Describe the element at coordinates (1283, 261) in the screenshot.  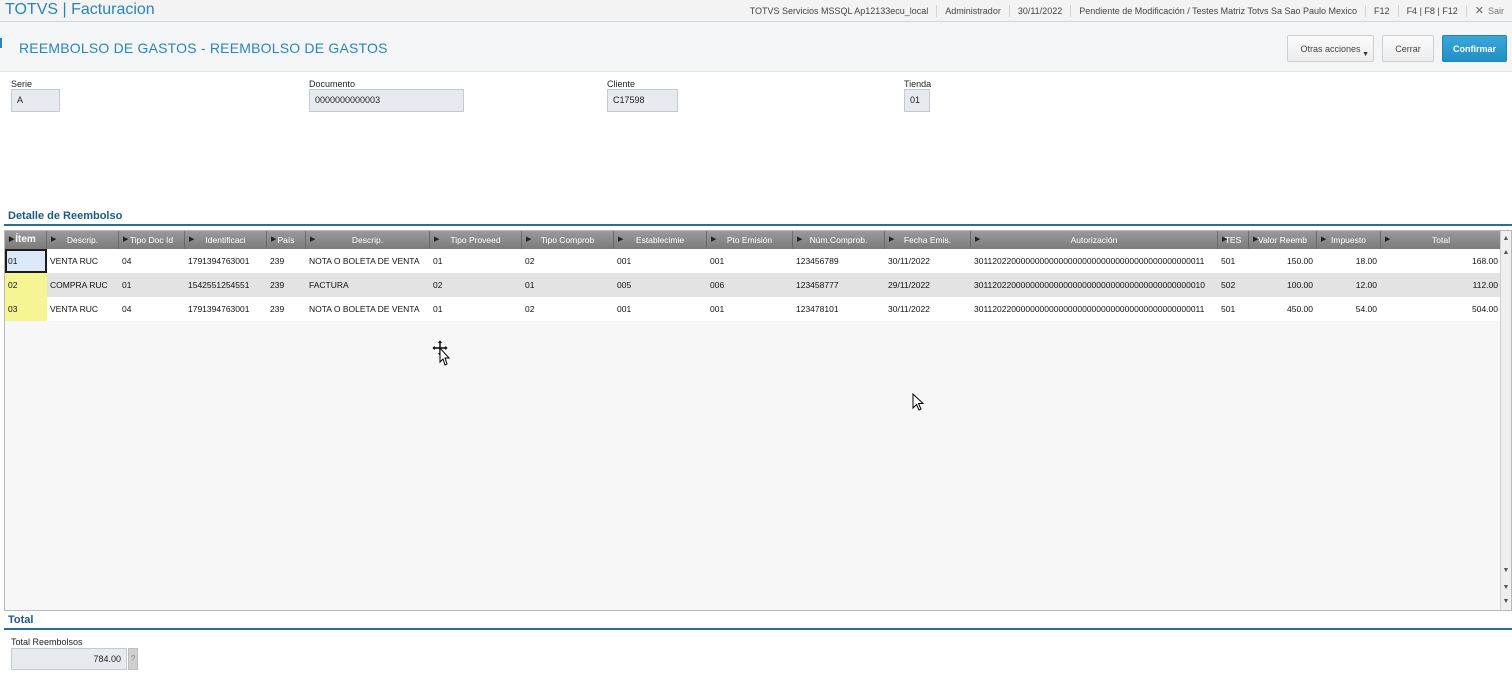
I see `table-cell: 150.00` at that location.